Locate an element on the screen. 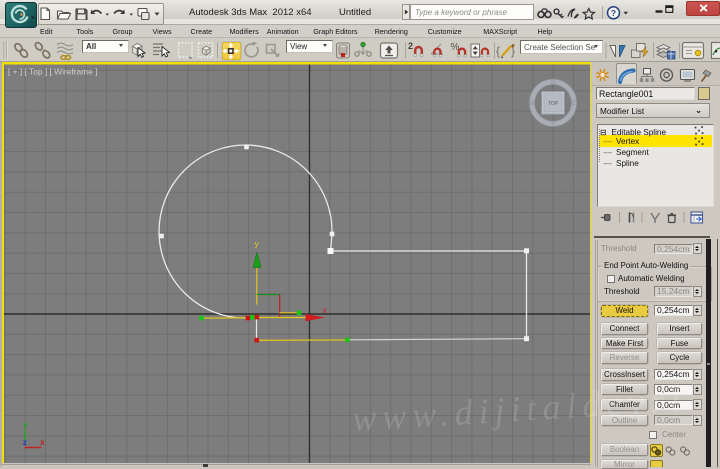 This screenshot has width=720, height=469. svg-text: [ + ] [ Top ] [ Wireframe ] is located at coordinates (52, 71).